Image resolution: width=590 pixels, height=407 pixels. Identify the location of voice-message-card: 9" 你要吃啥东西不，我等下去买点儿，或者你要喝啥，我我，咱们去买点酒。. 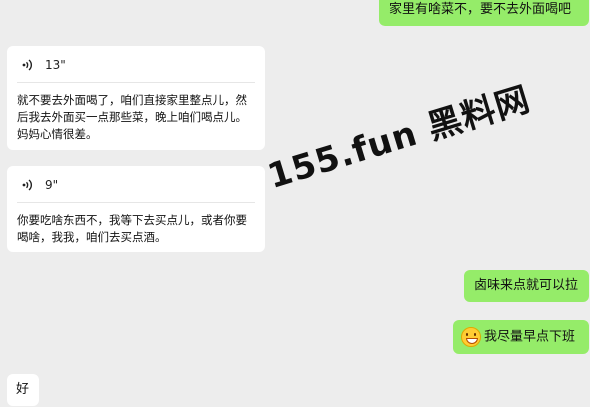
(136, 209).